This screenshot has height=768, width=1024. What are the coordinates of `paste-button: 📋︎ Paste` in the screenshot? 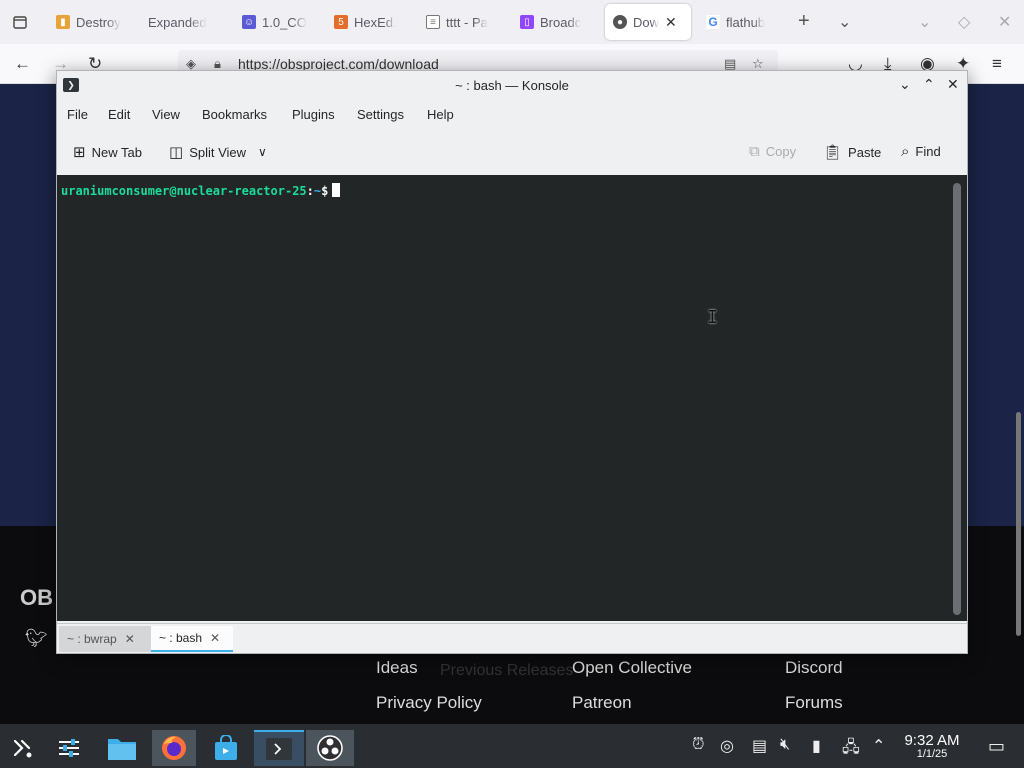 It's located at (852, 152).